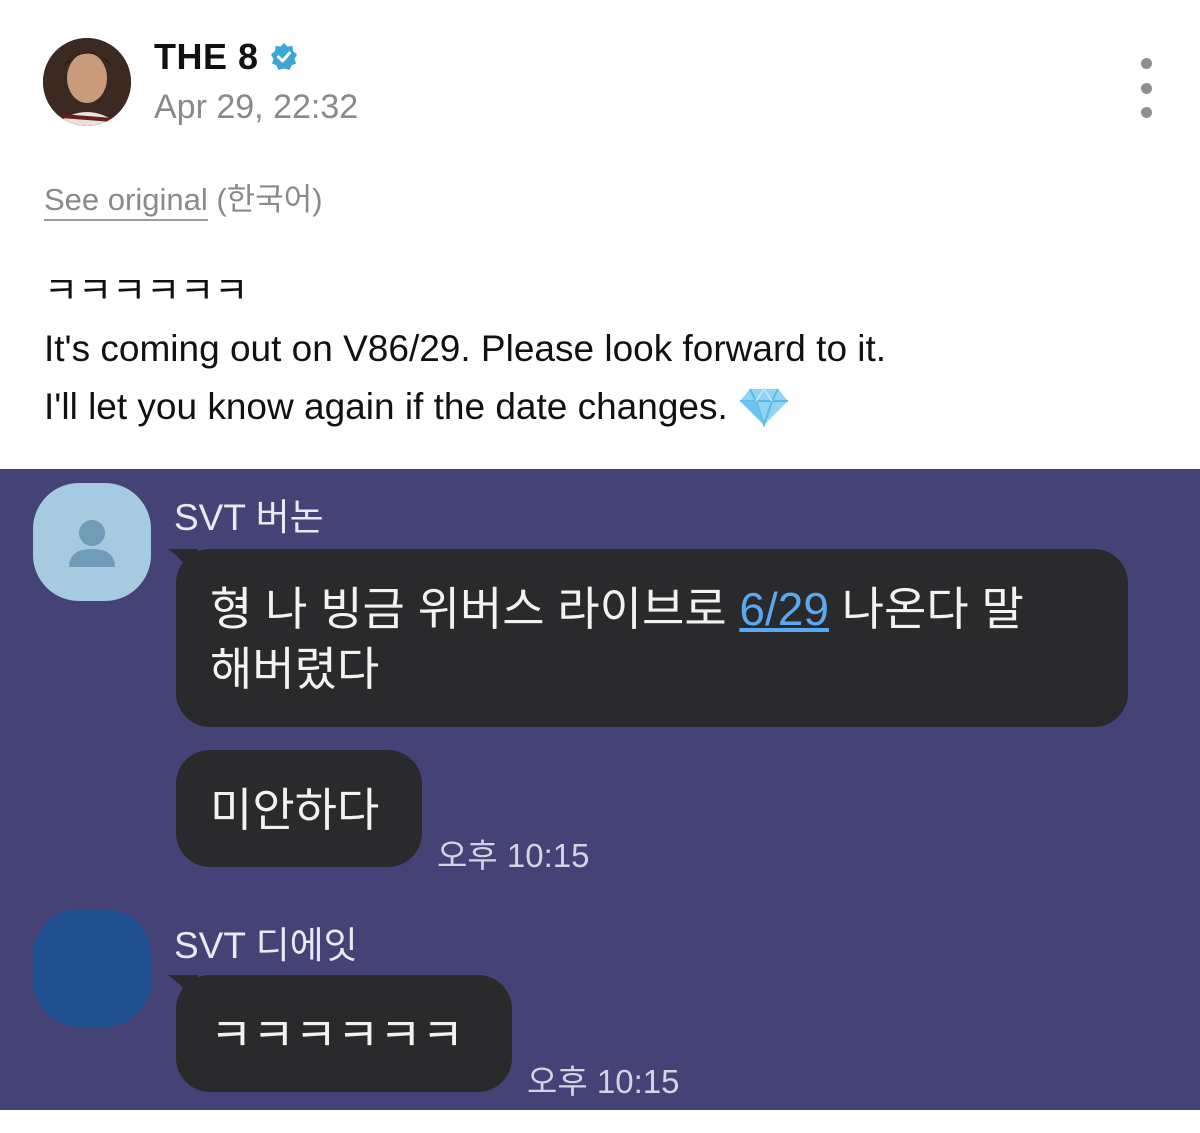  I want to click on see-original-link: See original, so click(126, 201).